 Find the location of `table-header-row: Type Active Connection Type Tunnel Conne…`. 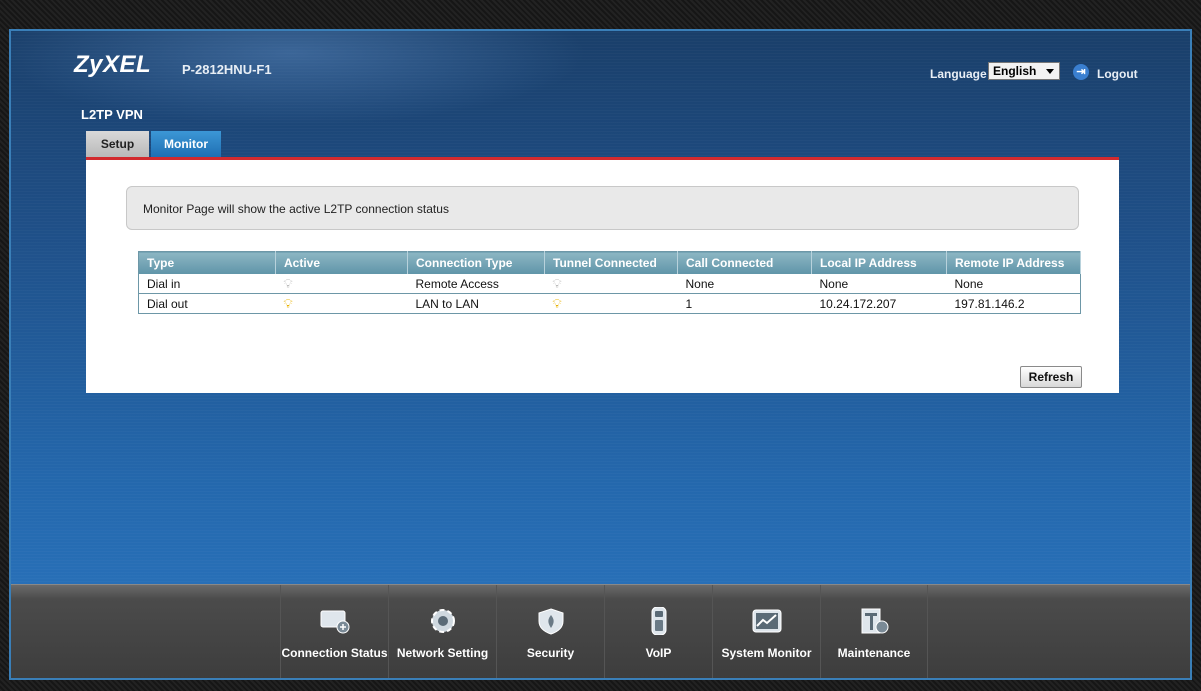

table-header-row: Type Active Connection Type Tunnel Conne… is located at coordinates (609, 262).